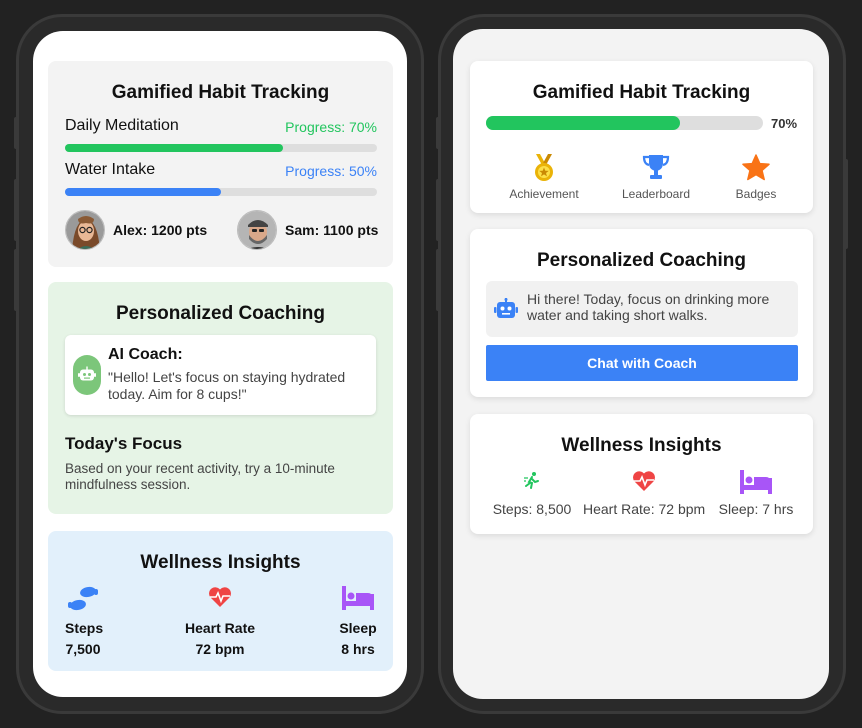  Describe the element at coordinates (124, 443) in the screenshot. I see `focus-title: Today's Focus` at that location.